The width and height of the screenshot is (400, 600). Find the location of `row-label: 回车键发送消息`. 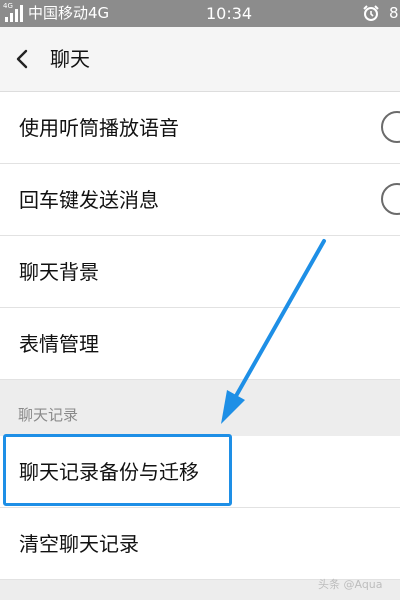

row-label: 回车键发送消息 is located at coordinates (89, 200).